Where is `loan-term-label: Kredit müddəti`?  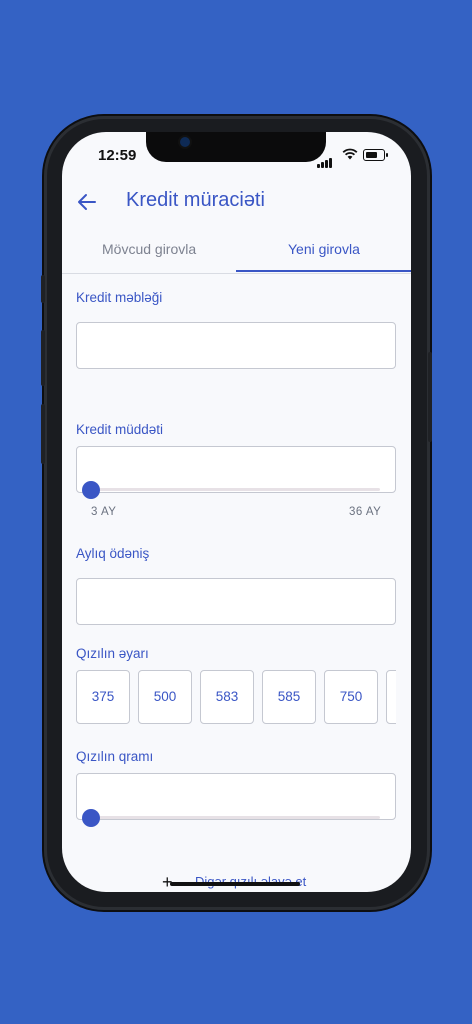
loan-term-label: Kredit müddəti is located at coordinates (120, 429).